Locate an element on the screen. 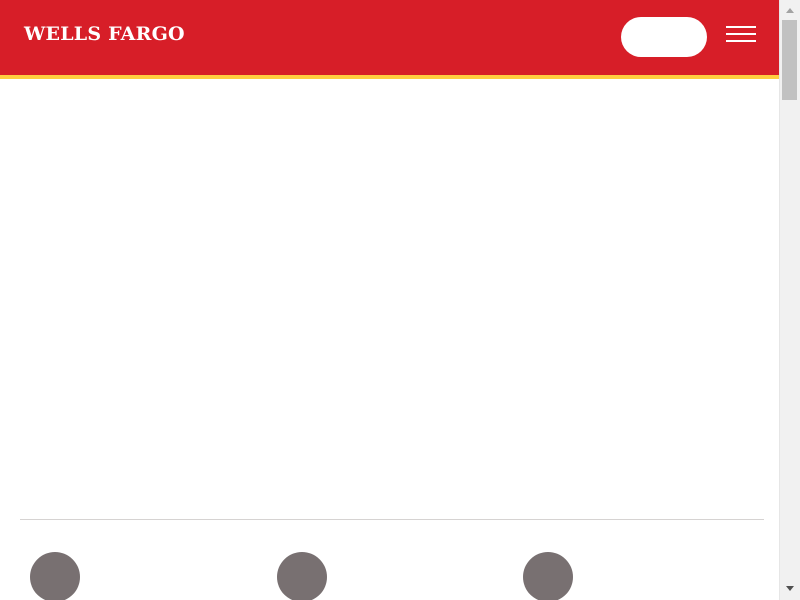 This screenshot has width=800, height=600. hamburger-menu-icon is located at coordinates (741, 34).